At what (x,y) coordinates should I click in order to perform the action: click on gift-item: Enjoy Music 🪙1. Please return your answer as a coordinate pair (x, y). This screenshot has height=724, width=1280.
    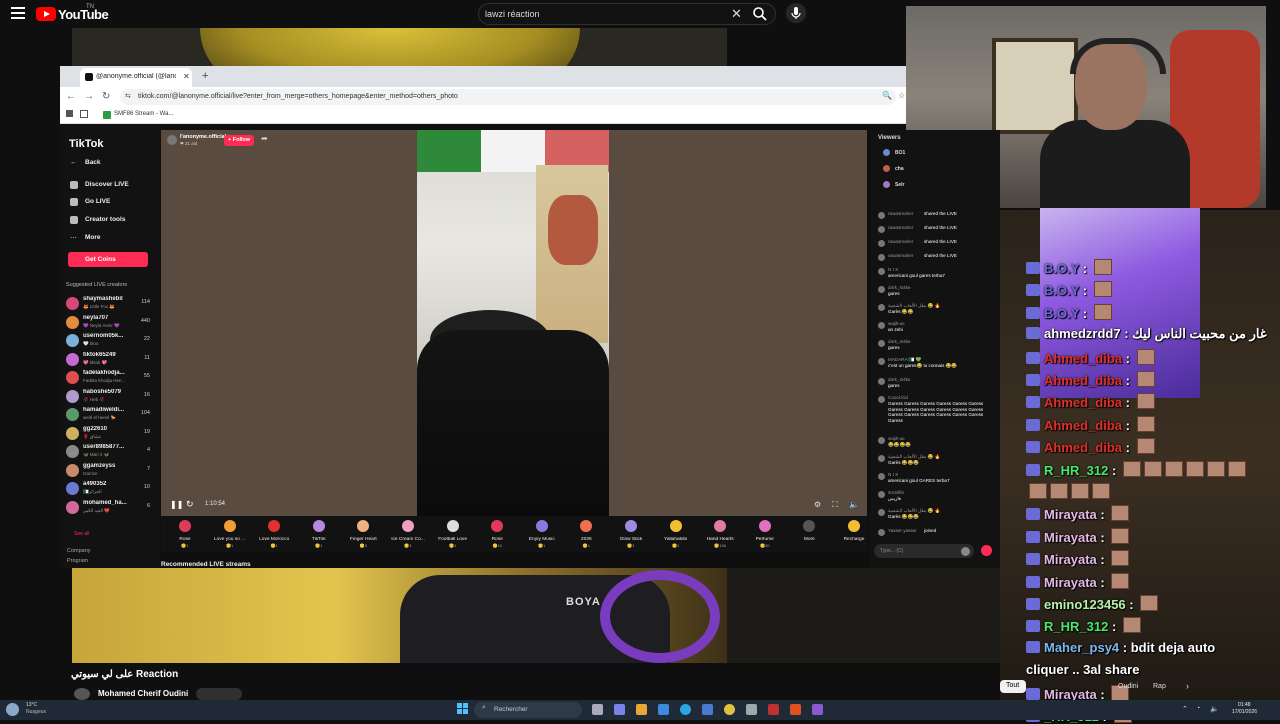
    Looking at the image, I should click on (542, 535).